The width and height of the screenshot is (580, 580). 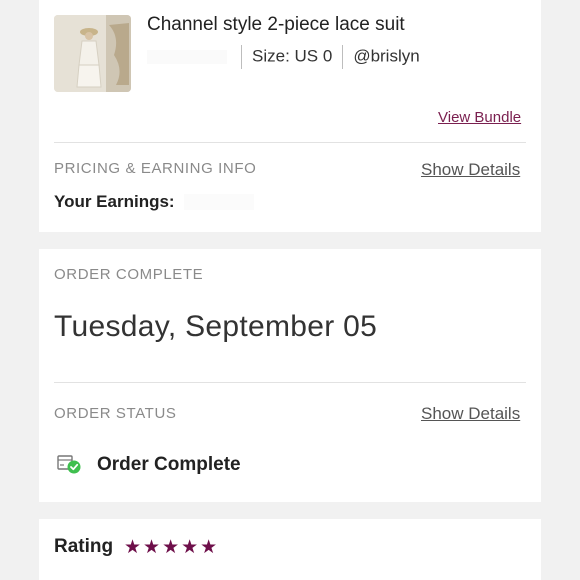 I want to click on rating-stars: ★★★★★, so click(x=172, y=547).